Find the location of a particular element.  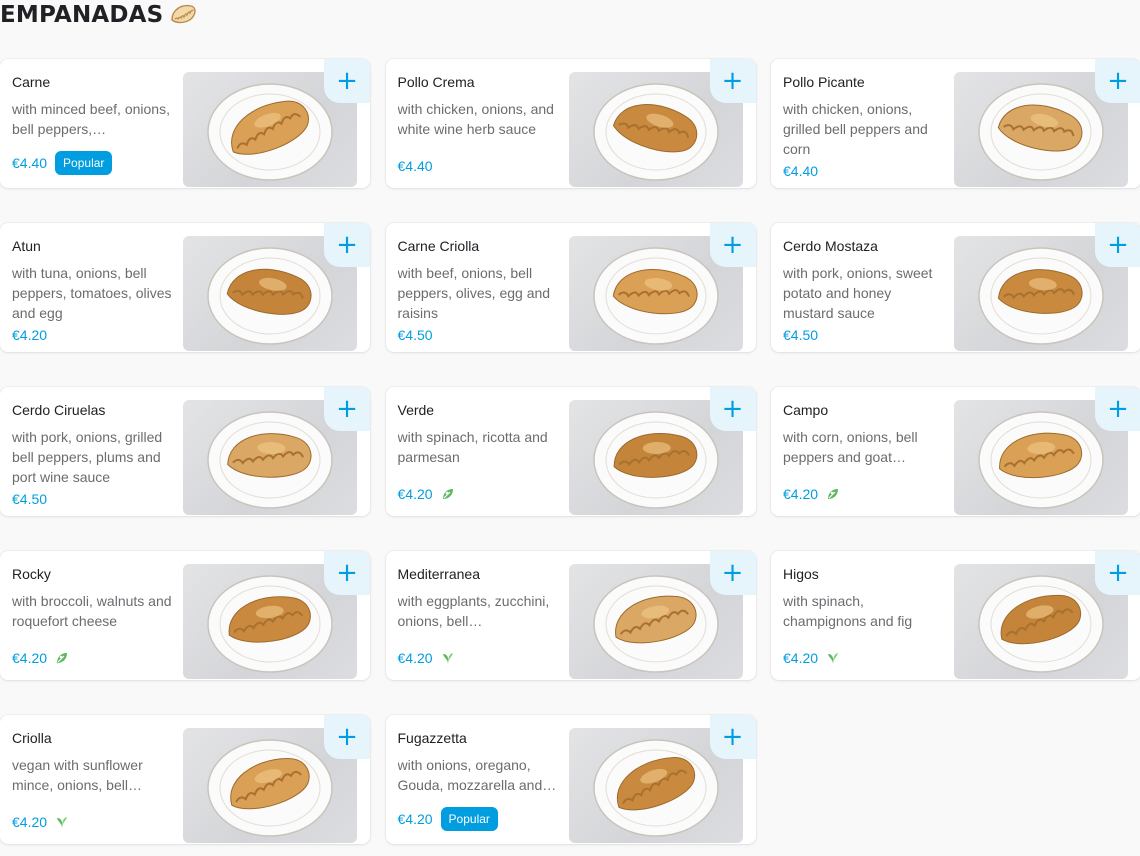

item-name: Pollo Crema is located at coordinates (436, 82).